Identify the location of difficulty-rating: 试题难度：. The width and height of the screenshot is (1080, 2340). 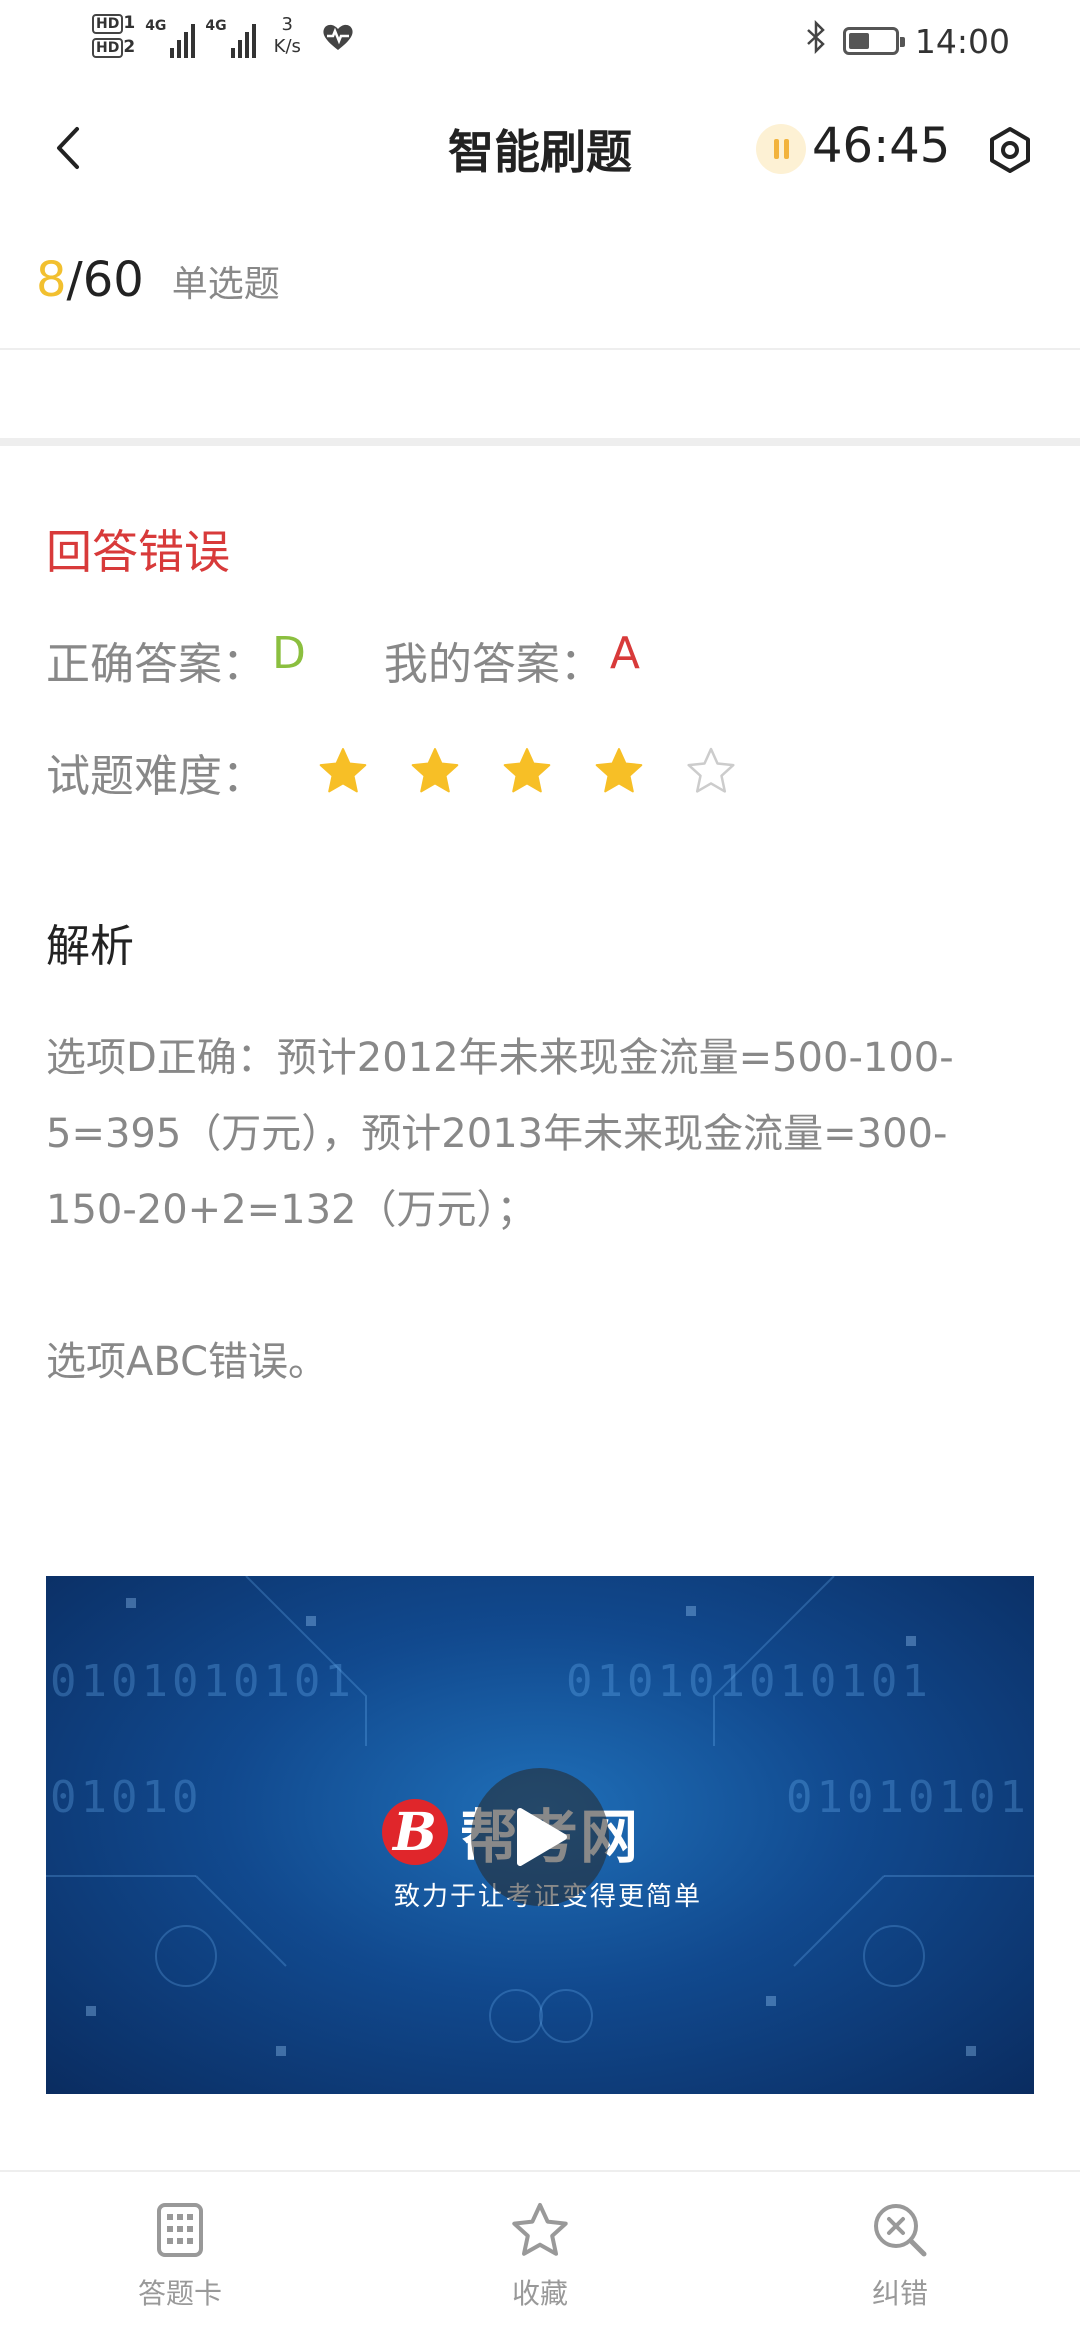
(391, 772).